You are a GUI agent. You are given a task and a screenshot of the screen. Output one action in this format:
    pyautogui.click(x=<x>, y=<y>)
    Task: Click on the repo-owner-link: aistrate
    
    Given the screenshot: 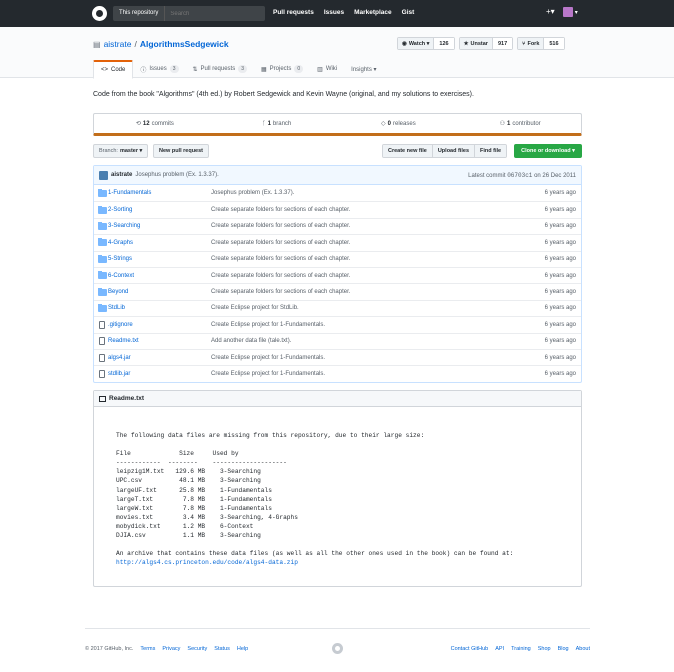 What is the action you would take?
    pyautogui.click(x=118, y=44)
    